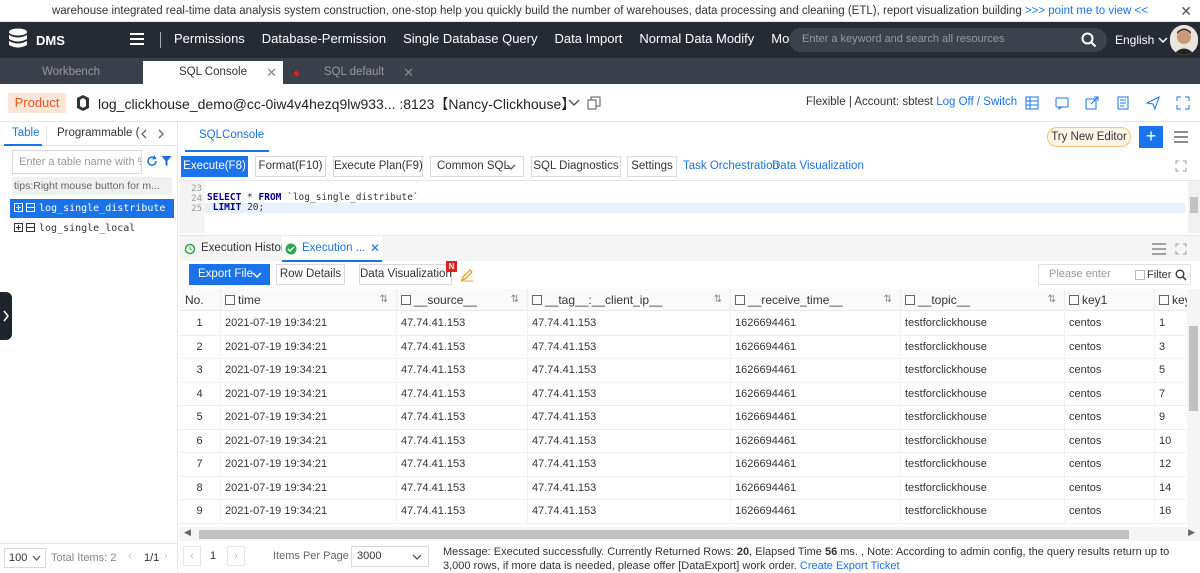 The width and height of the screenshot is (1200, 573). Describe the element at coordinates (1062, 103) in the screenshot. I see `chat-icon` at that location.